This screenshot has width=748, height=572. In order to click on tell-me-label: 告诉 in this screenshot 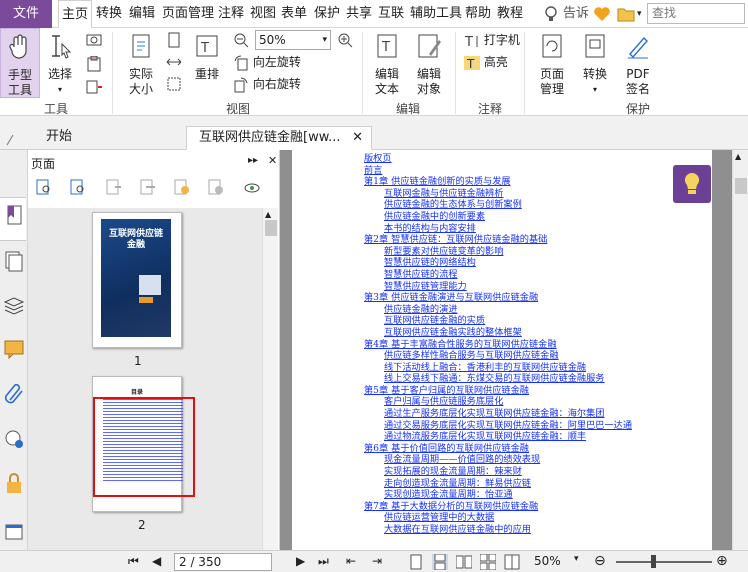, I will do `click(576, 14)`.